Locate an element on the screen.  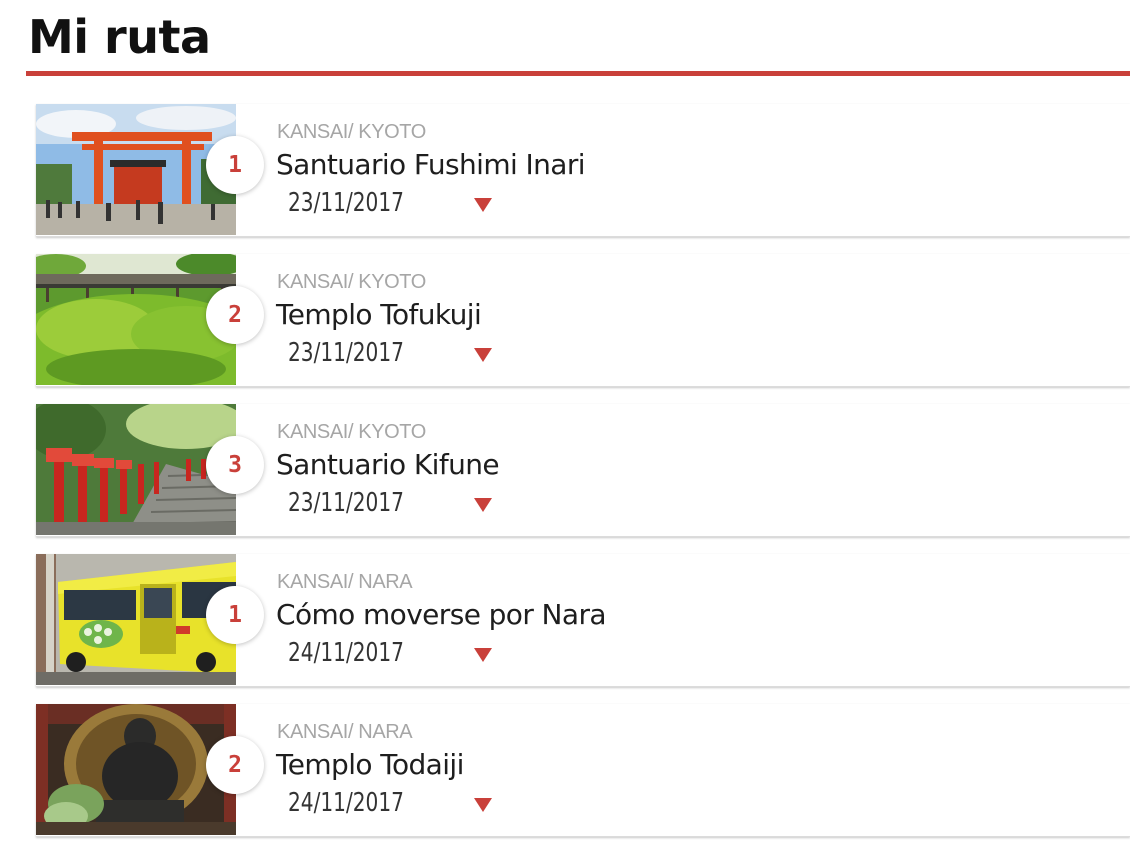
place-title: Cómo moverse por Nara is located at coordinates (441, 614).